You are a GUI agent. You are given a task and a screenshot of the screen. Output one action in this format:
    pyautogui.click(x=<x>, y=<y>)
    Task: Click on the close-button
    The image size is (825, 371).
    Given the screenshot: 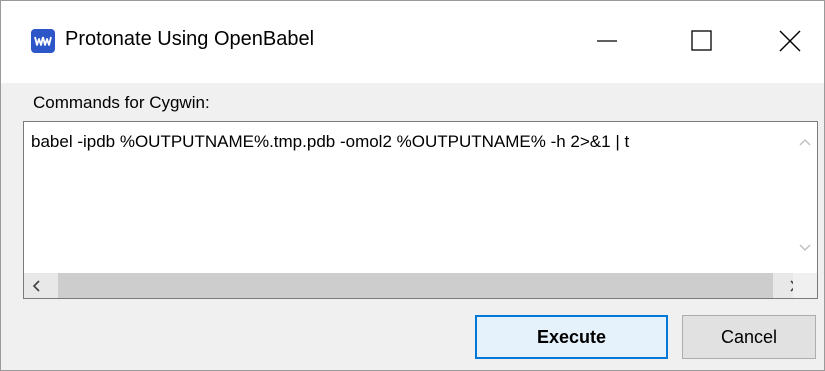 What is the action you would take?
    pyautogui.click(x=785, y=42)
    